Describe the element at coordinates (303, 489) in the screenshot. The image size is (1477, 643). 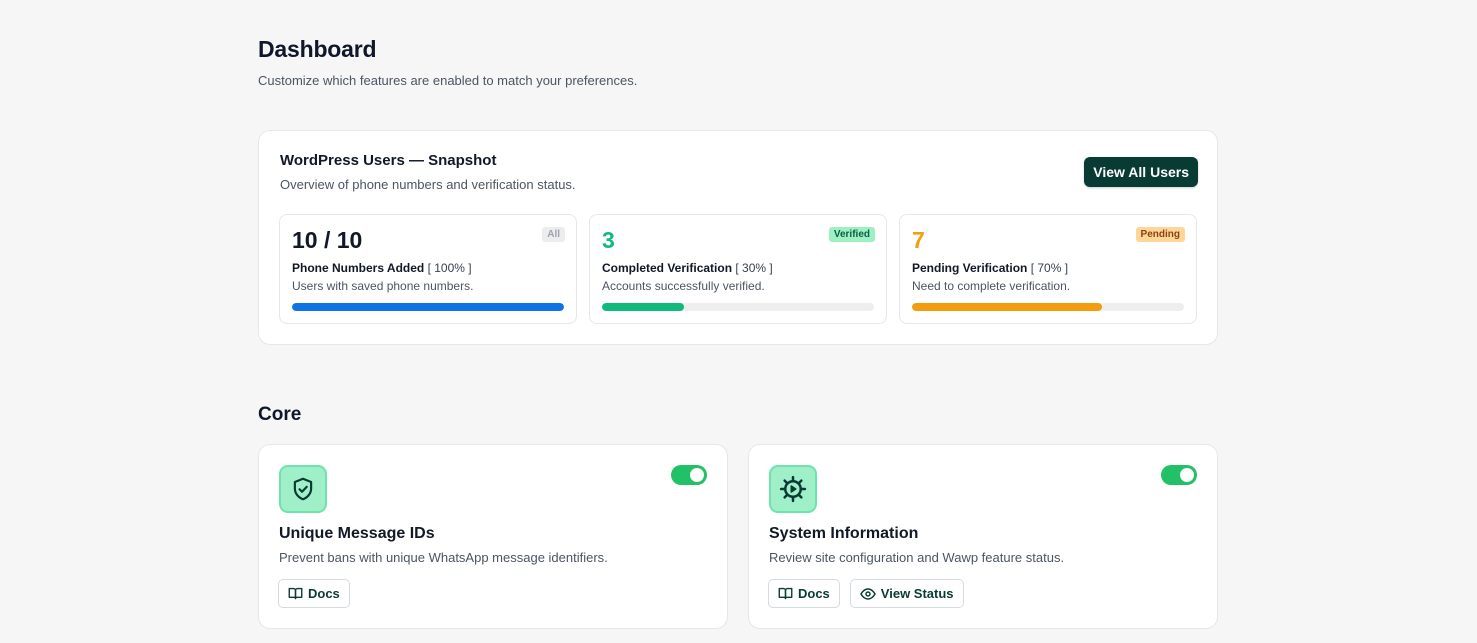
I see `shield-check-icon` at that location.